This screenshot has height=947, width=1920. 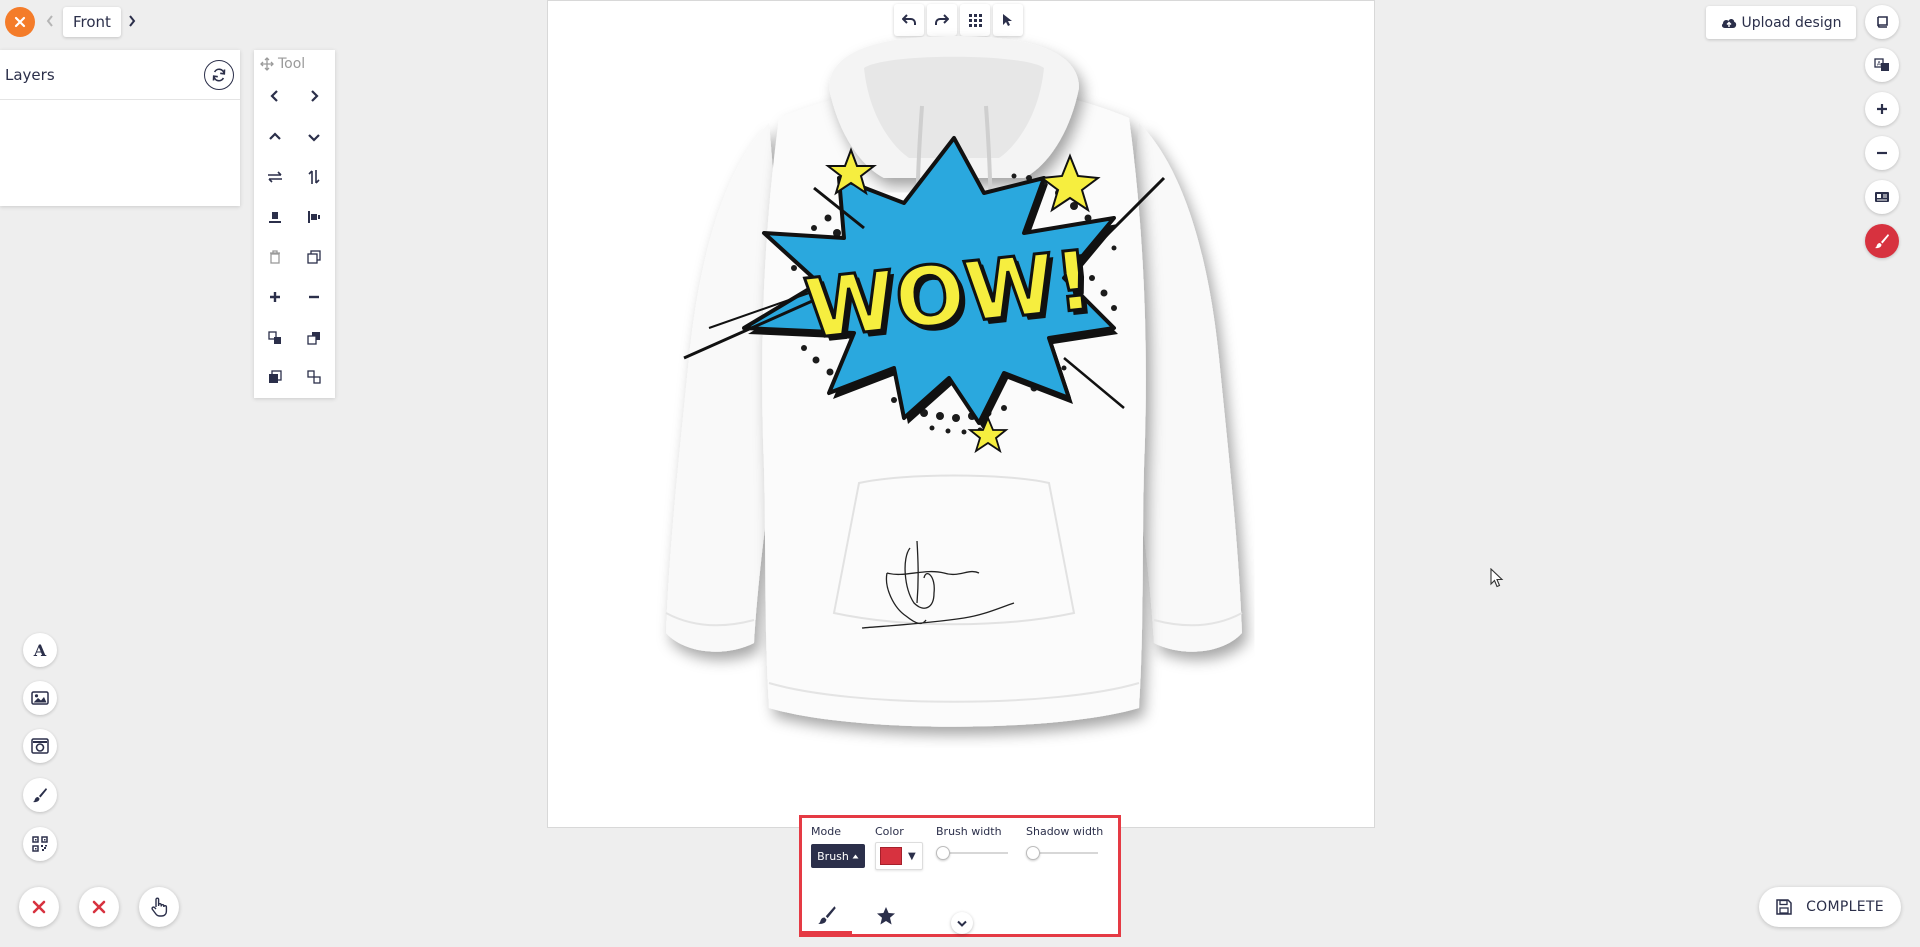 I want to click on send-to-back-icon, so click(x=314, y=377).